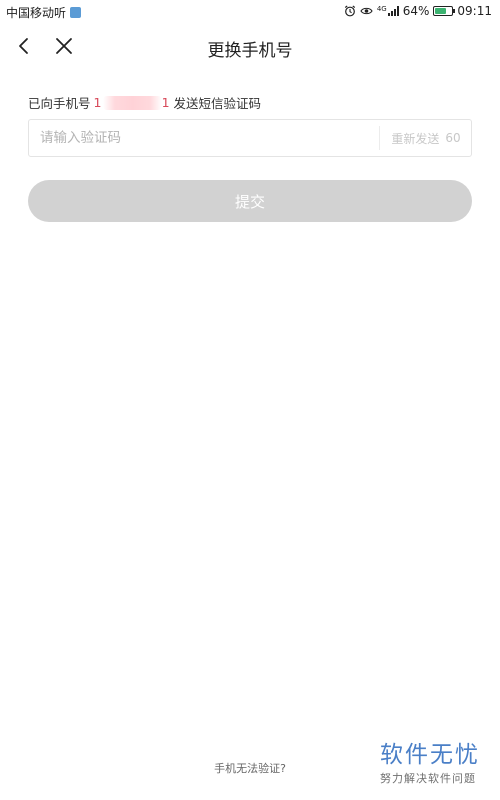  Describe the element at coordinates (415, 138) in the screenshot. I see `resend-label: 重新发送` at that location.